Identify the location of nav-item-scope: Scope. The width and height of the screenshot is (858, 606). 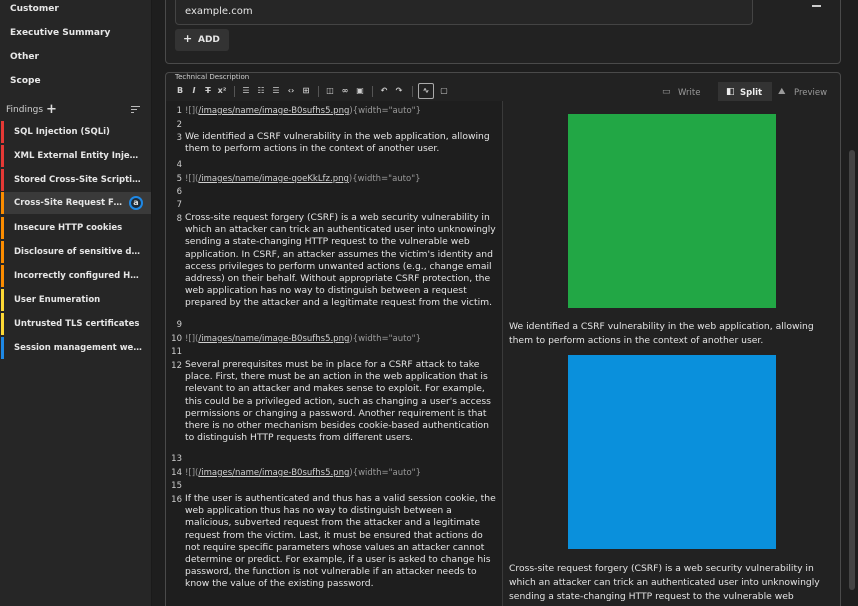
(25, 81).